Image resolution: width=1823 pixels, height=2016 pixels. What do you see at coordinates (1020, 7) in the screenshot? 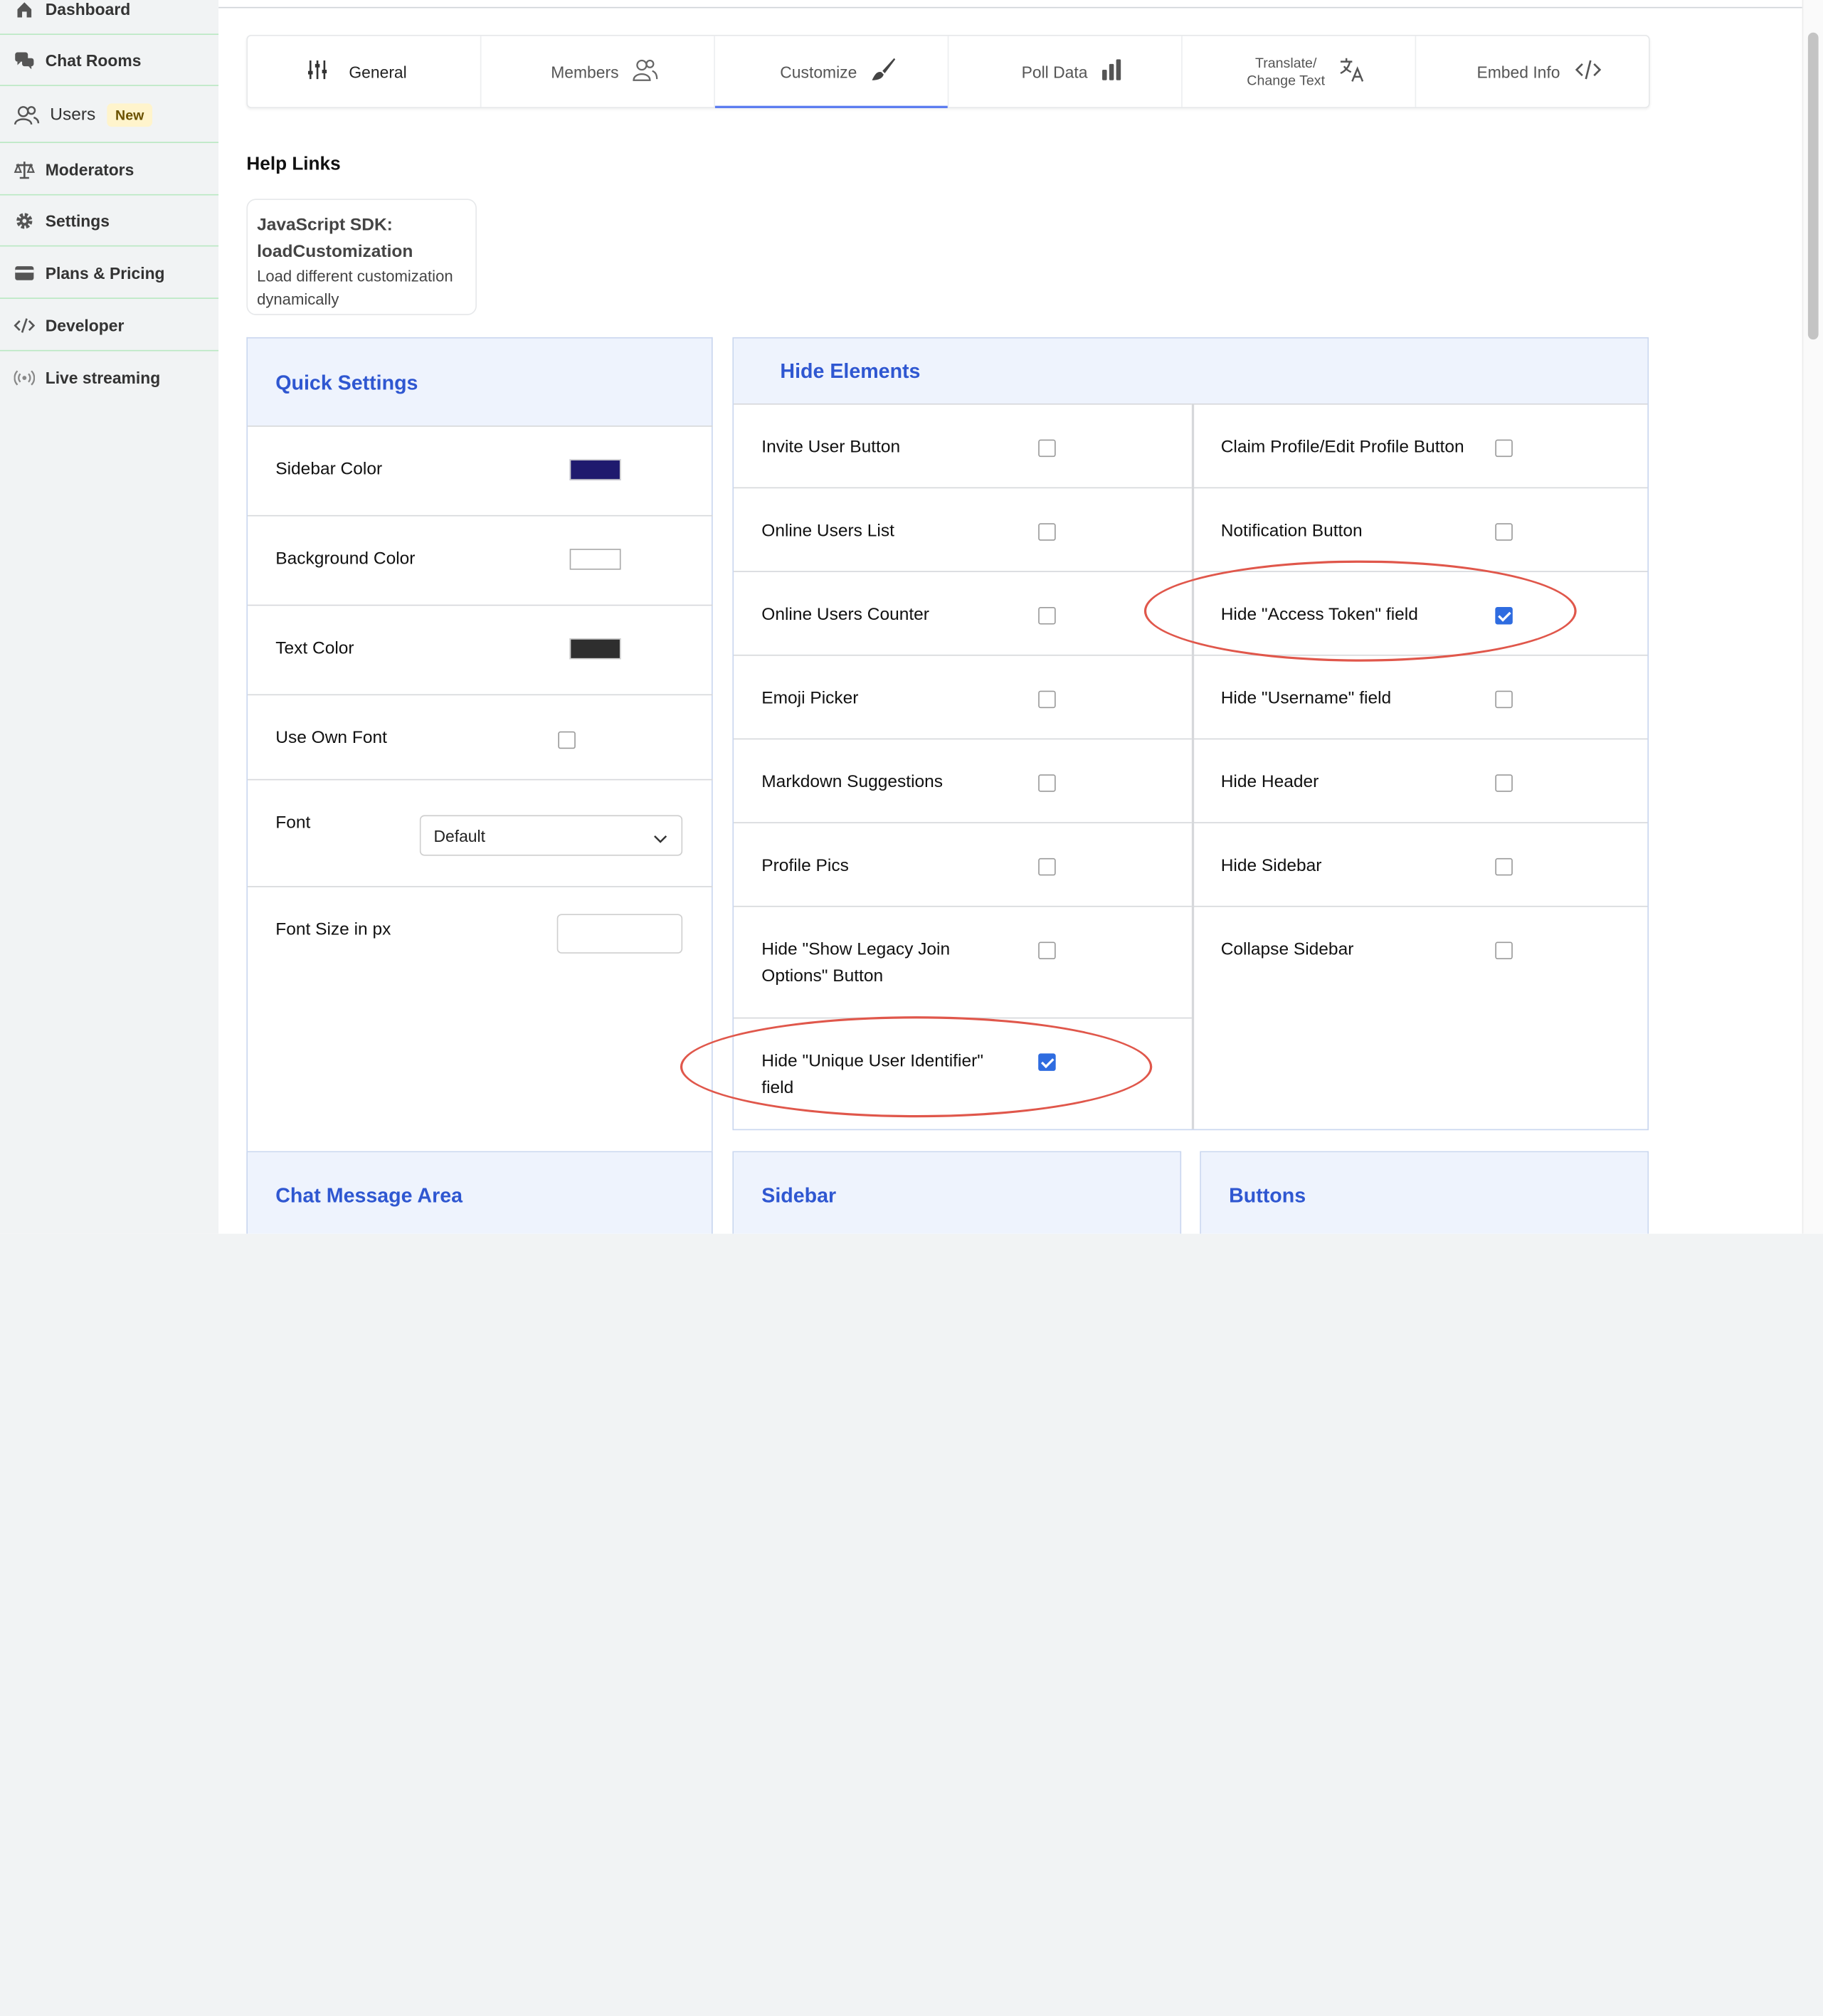
I see `top-divider` at bounding box center [1020, 7].